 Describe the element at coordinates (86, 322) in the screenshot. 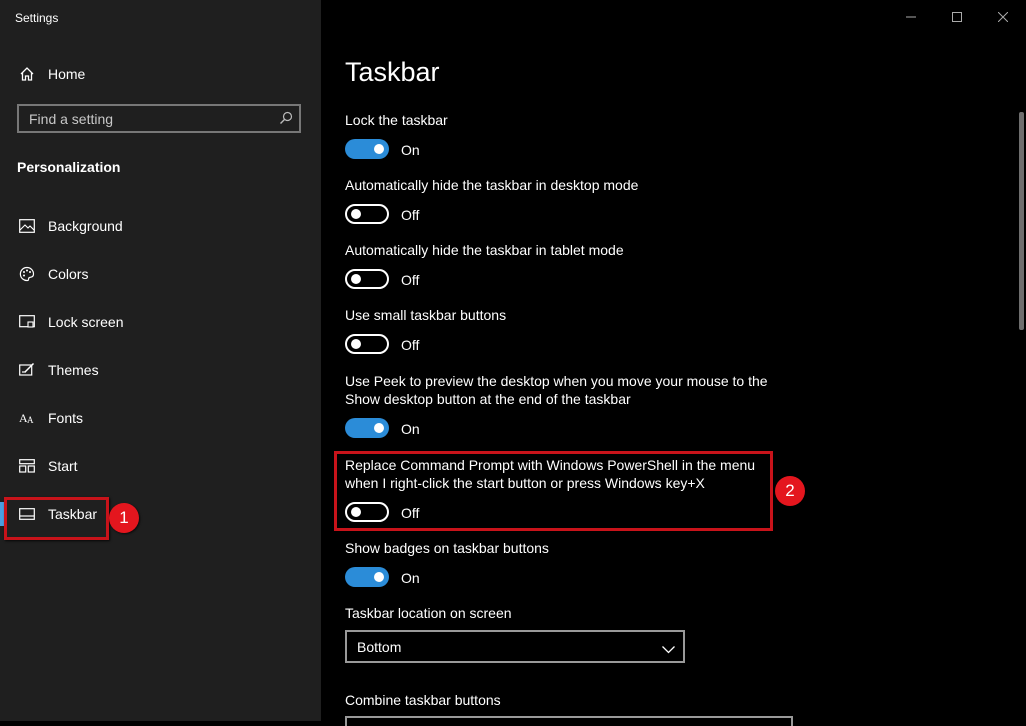

I see `sidebar-item-label: Lock screen` at that location.